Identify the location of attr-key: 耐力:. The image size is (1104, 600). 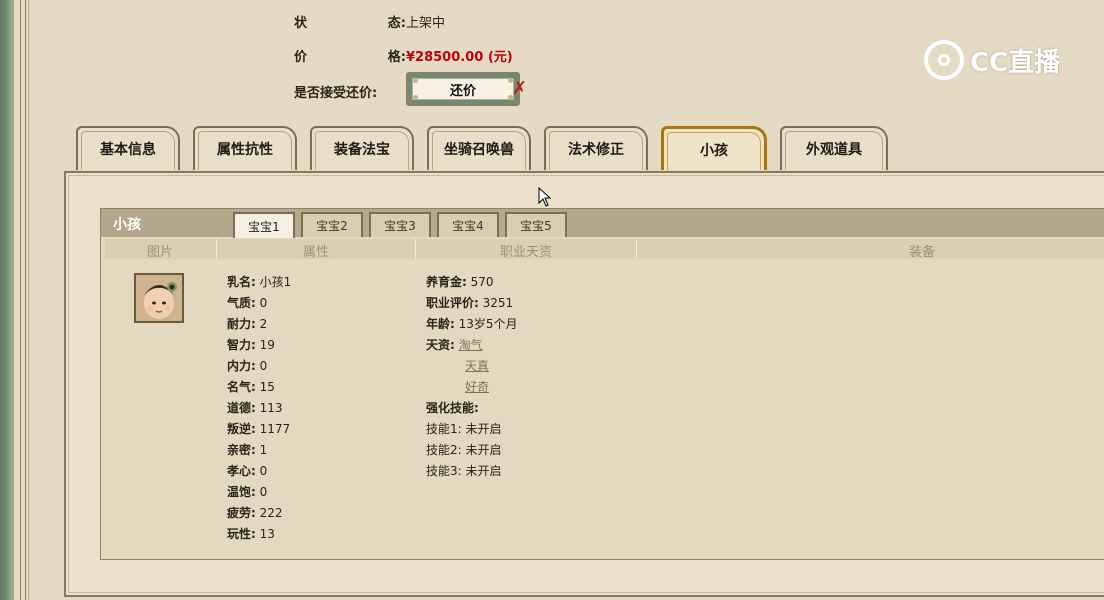
(241, 324).